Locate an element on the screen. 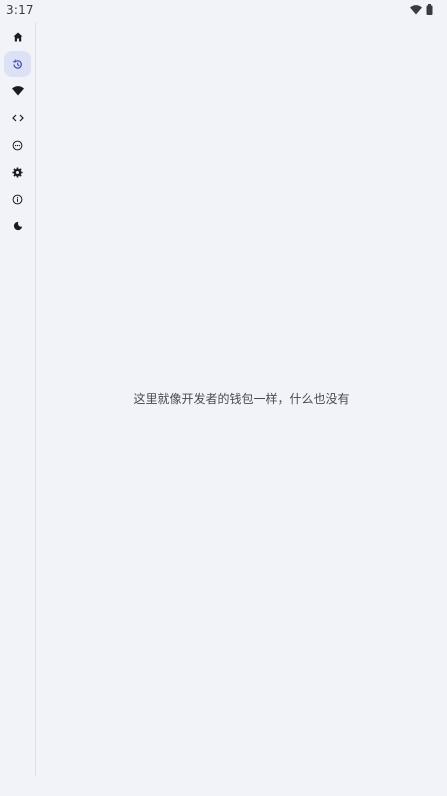 Image resolution: width=447 pixels, height=796 pixels. navigation-rail is located at coordinates (18, 399).